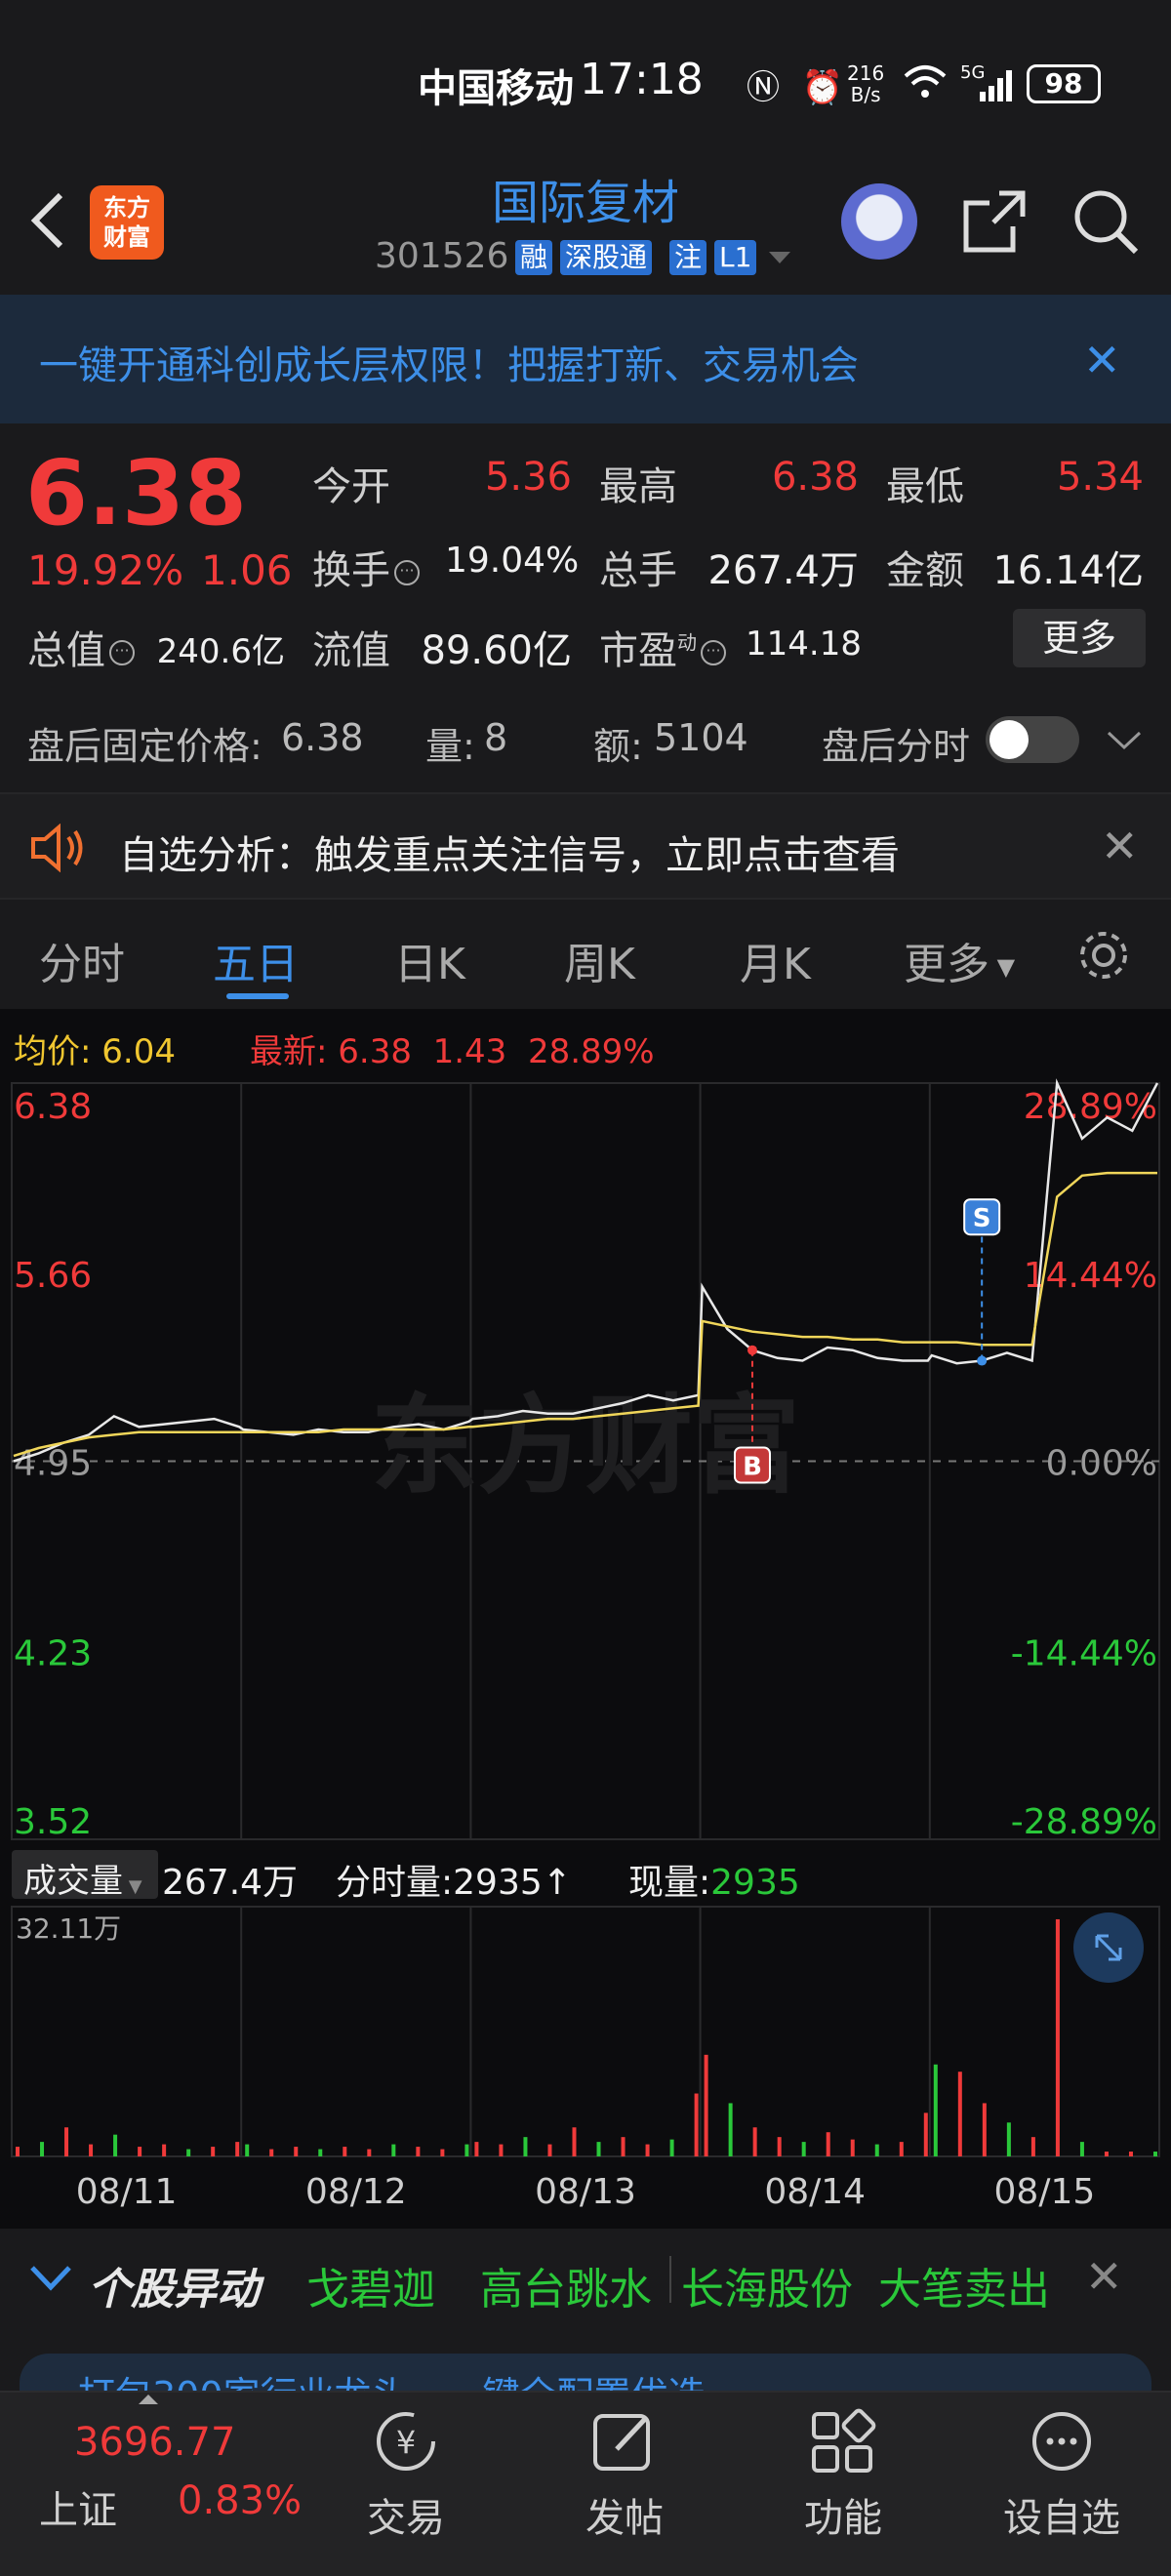 The height and width of the screenshot is (2576, 1171). I want to click on nav-trade: 交易, so click(406, 2514).